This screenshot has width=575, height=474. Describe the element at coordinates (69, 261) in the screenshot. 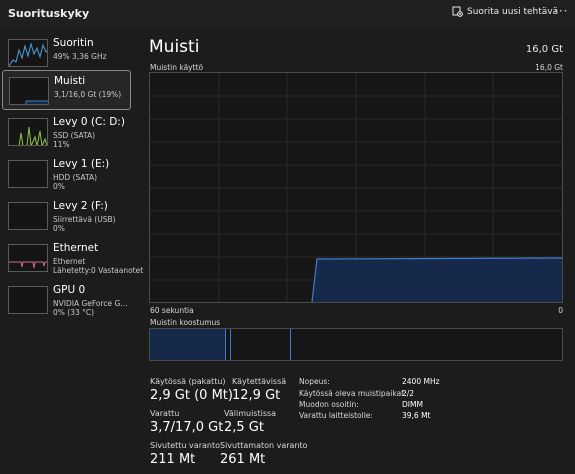

I see `sidebar-item-adapter: Ethernet` at that location.